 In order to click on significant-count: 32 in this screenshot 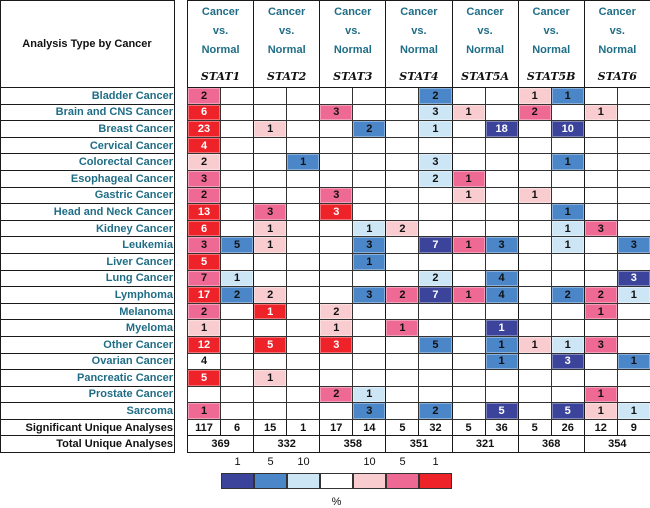, I will do `click(435, 427)`.